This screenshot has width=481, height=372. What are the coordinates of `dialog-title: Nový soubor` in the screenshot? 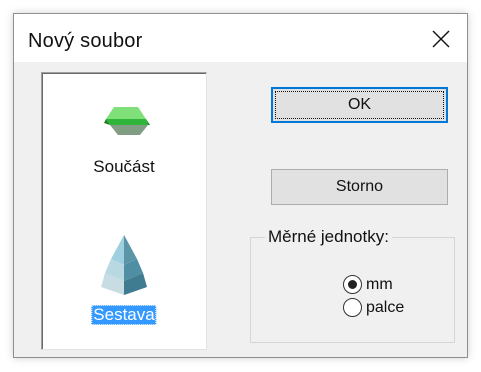 It's located at (85, 41).